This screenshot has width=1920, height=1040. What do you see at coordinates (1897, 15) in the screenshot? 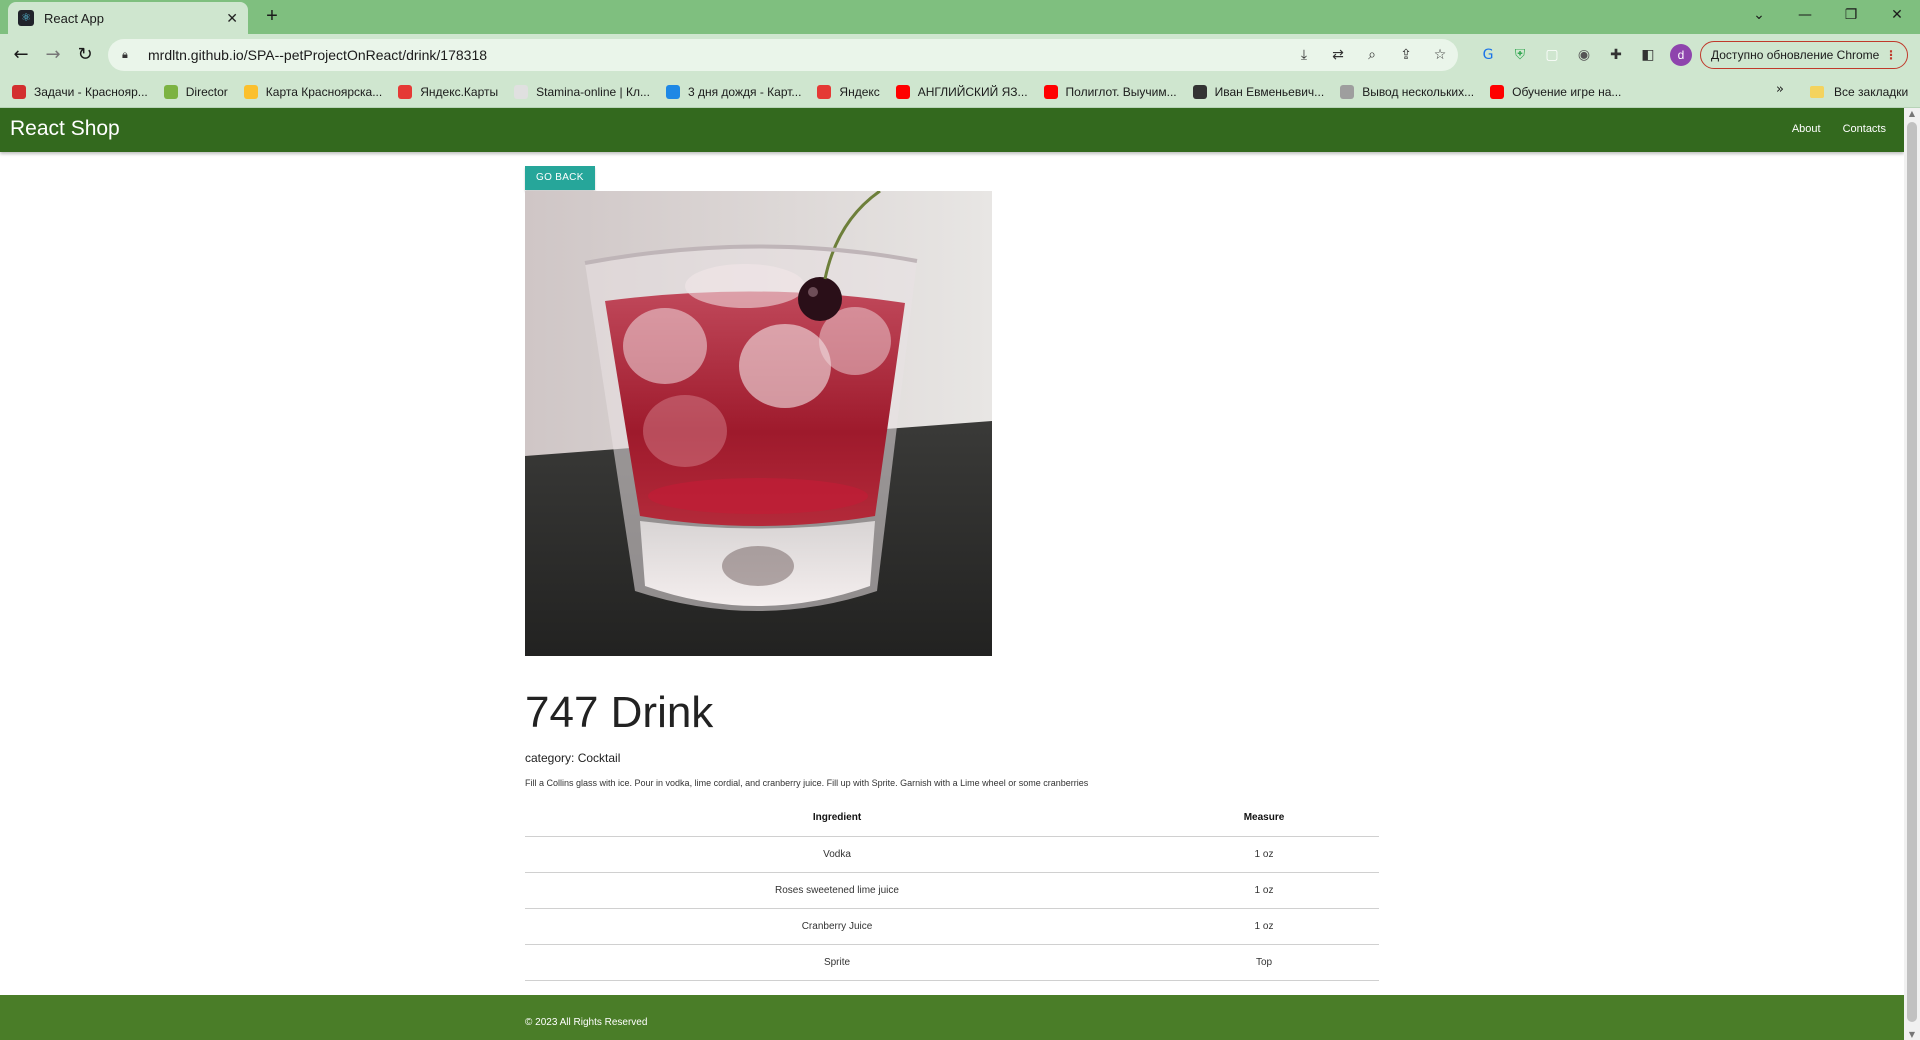
I see `close-window-button: ✕` at bounding box center [1897, 15].